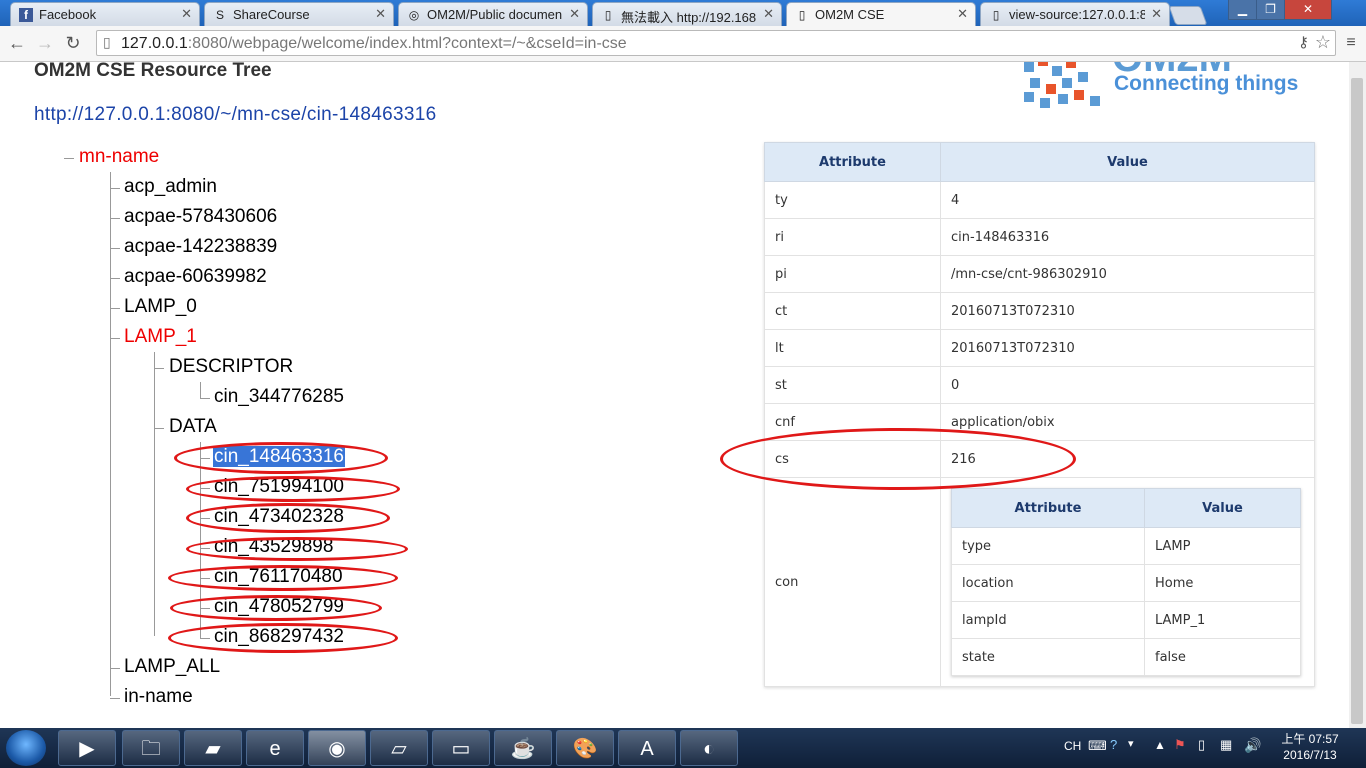  Describe the element at coordinates (213, 748) in the screenshot. I see `folder-icon: ▰` at that location.